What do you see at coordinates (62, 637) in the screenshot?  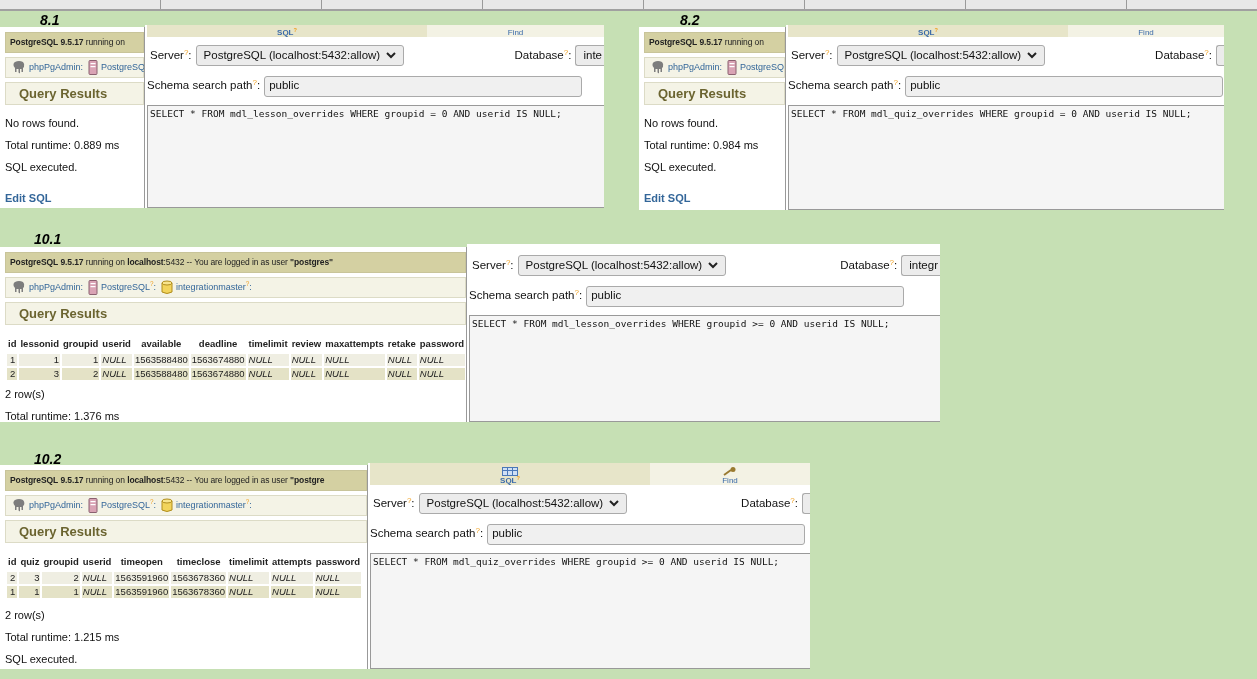 I see `message-text: Total runtime: 1.215 ms` at bounding box center [62, 637].